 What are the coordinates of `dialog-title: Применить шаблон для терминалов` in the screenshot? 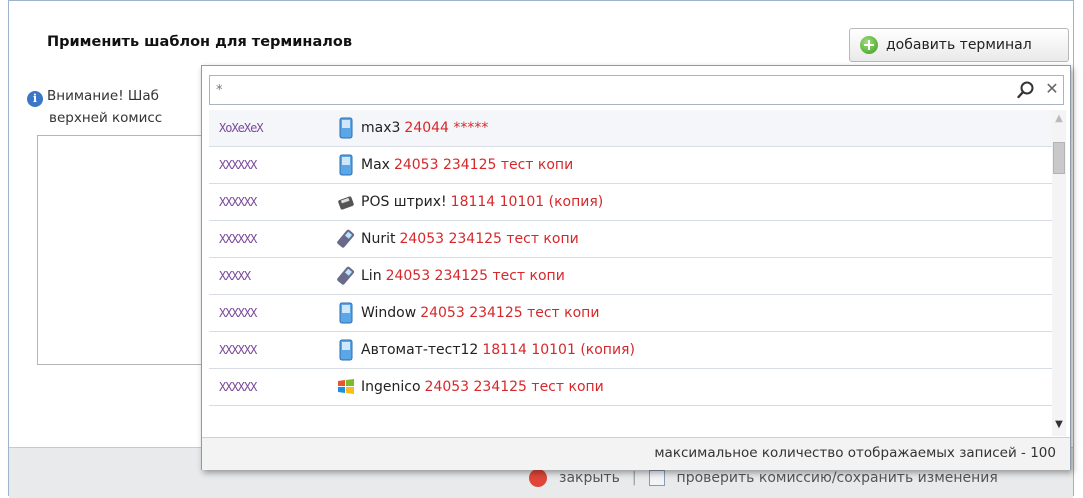 It's located at (199, 42).